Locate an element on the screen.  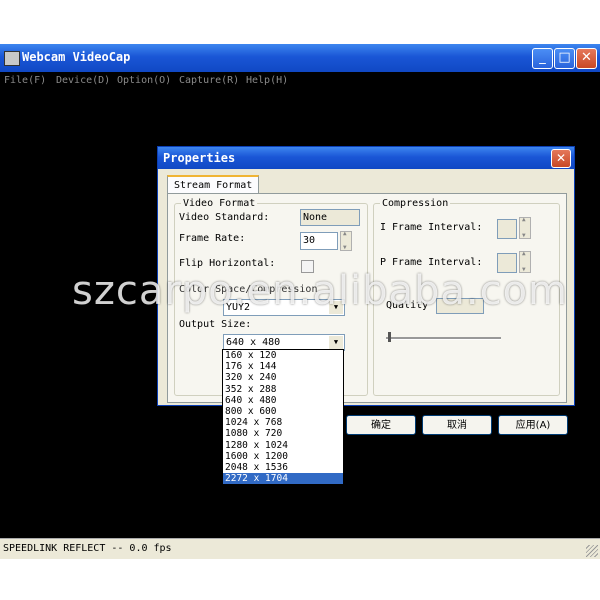
menu-device: Device(D) is located at coordinates (83, 80).